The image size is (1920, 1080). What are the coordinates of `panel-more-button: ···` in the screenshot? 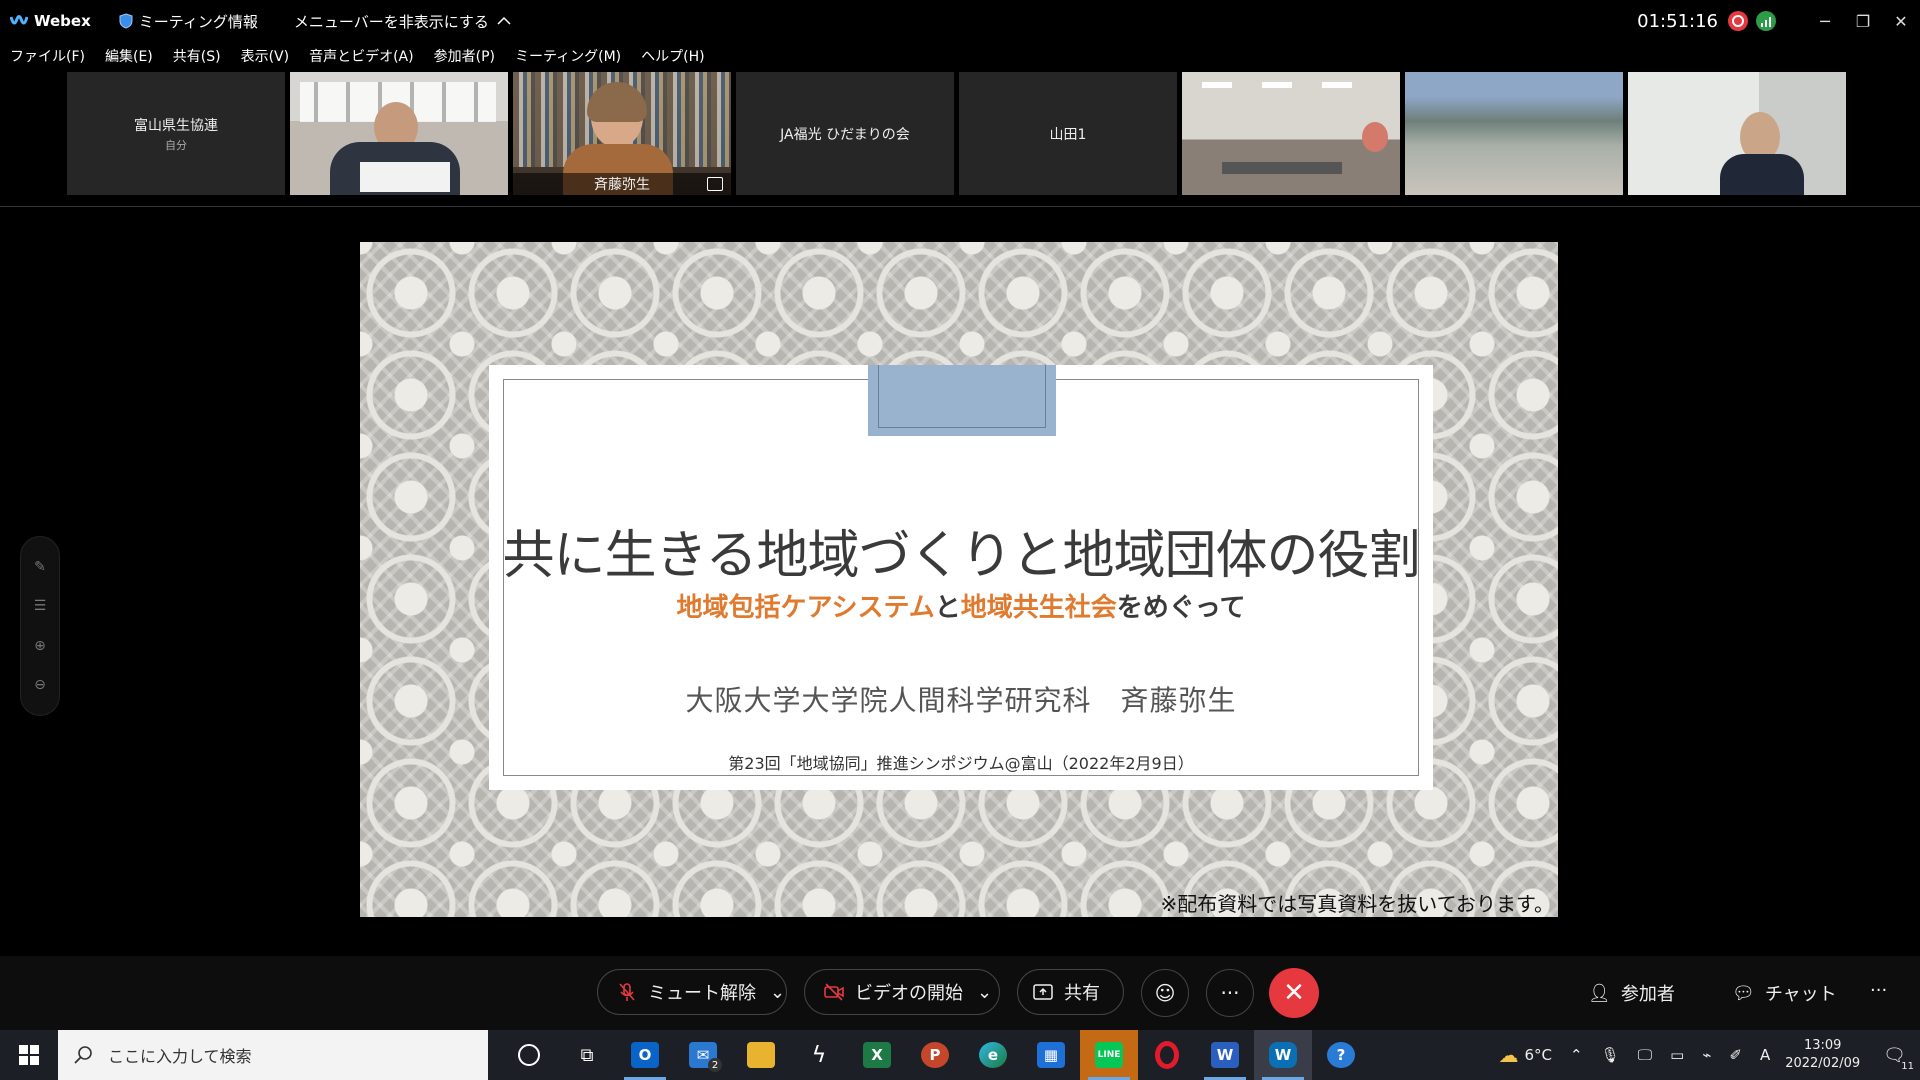 It's located at (1878, 990).